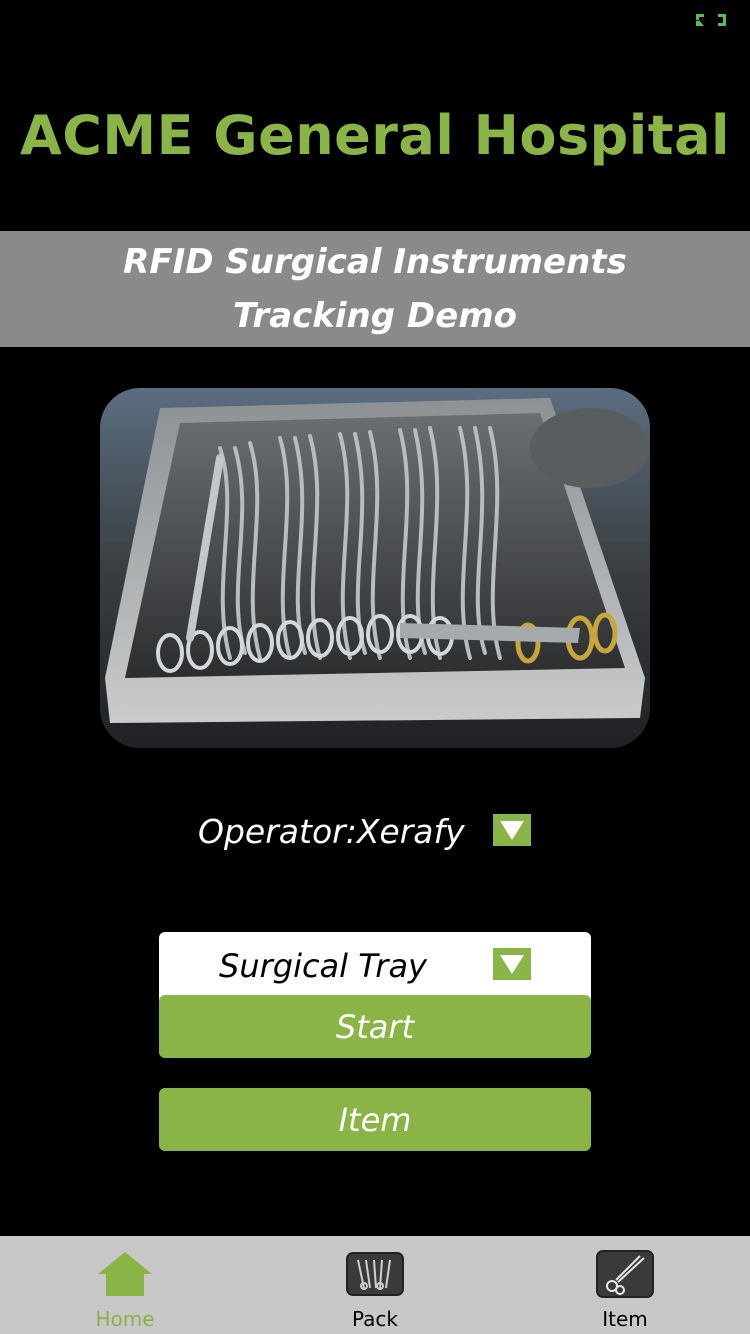 Image resolution: width=750 pixels, height=1334 pixels. Describe the element at coordinates (625, 1319) in the screenshot. I see `tab-item-label: Item` at that location.